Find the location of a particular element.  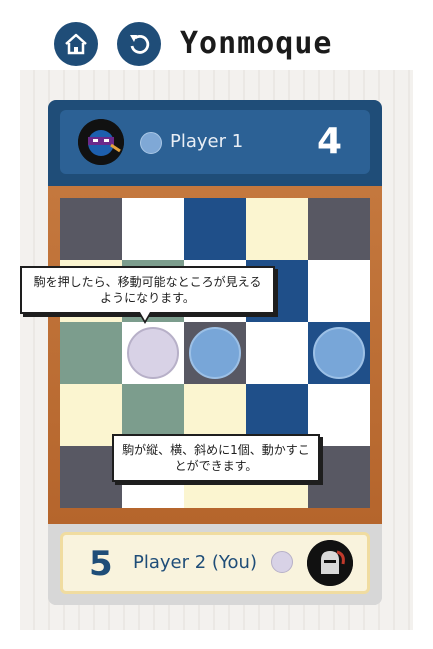

tip-bubble-move-hint: 駒を押したら、移動可能なところが見えるようになります。 is located at coordinates (147, 295).